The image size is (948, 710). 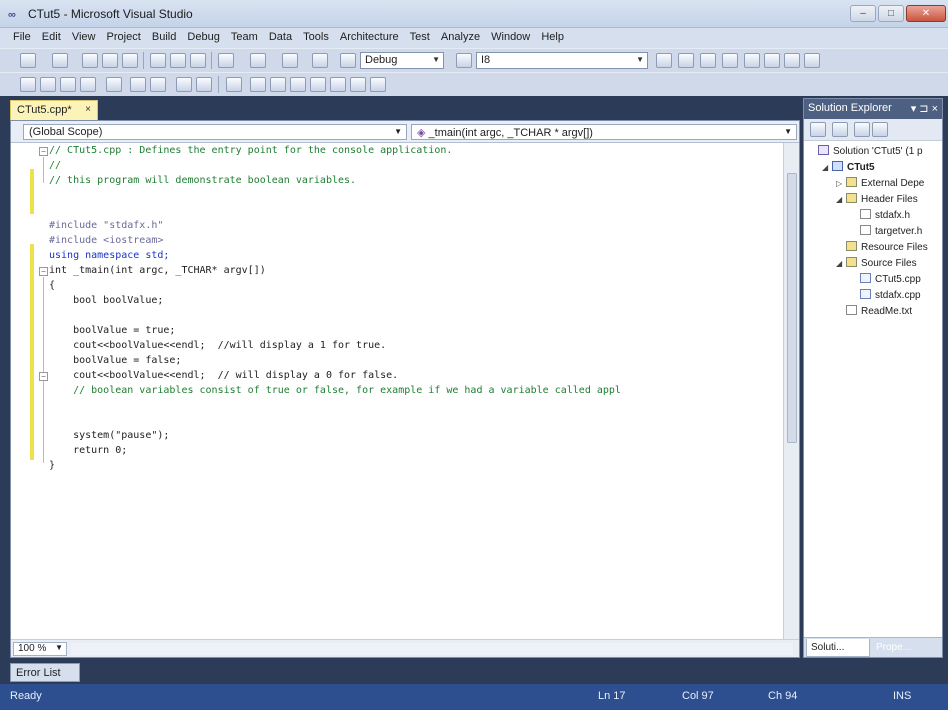 I want to click on tree-node: ReadMe.txt, so click(x=874, y=312).